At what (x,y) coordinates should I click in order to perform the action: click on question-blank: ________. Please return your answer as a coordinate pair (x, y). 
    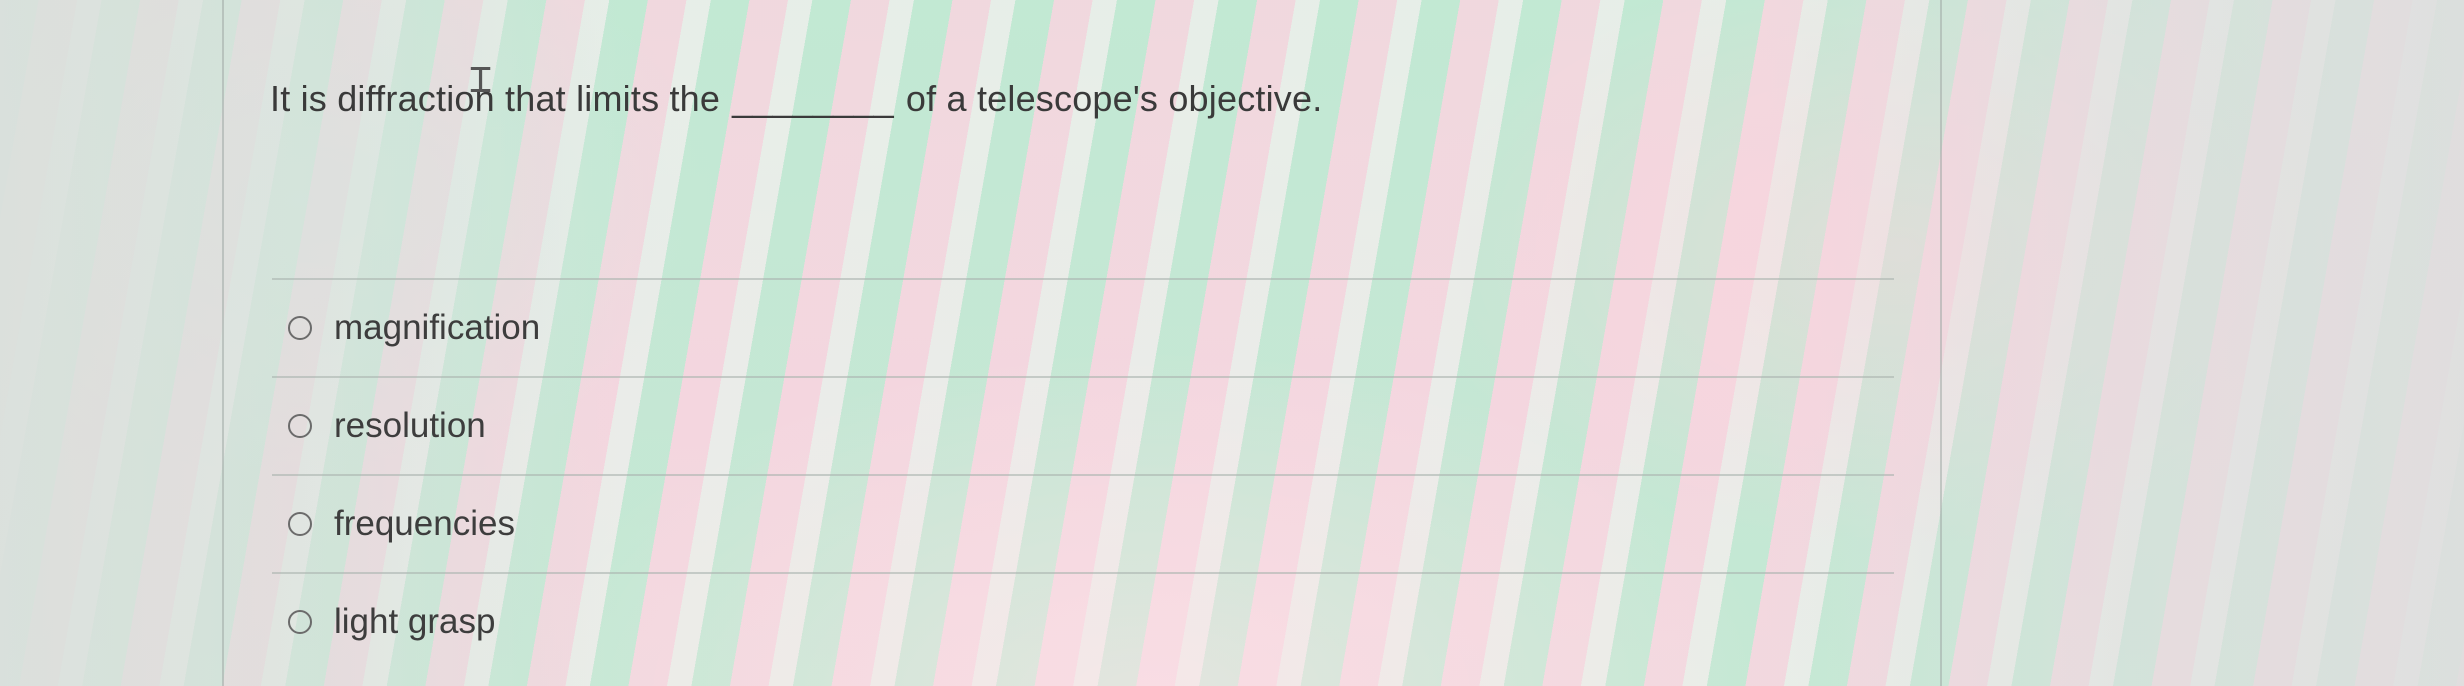
    Looking at the image, I should click on (813, 98).